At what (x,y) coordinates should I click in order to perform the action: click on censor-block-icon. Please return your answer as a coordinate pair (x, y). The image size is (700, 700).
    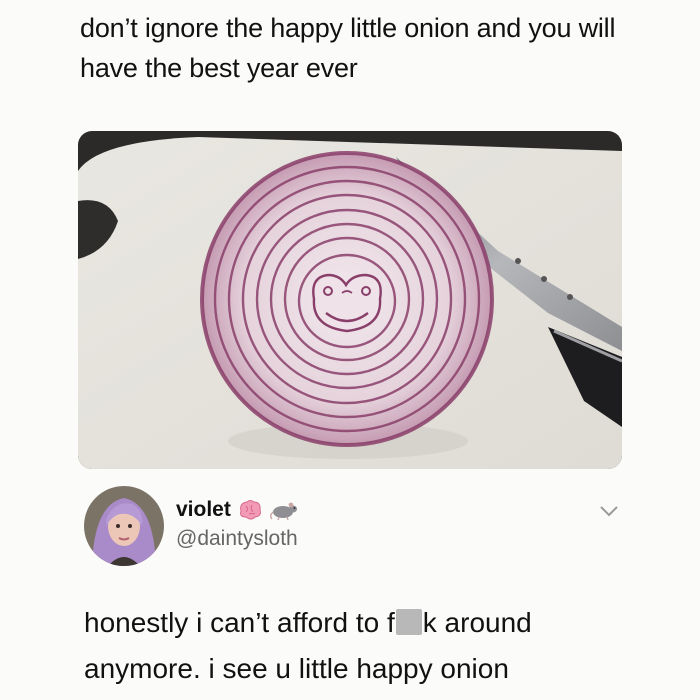
    Looking at the image, I should click on (408, 622).